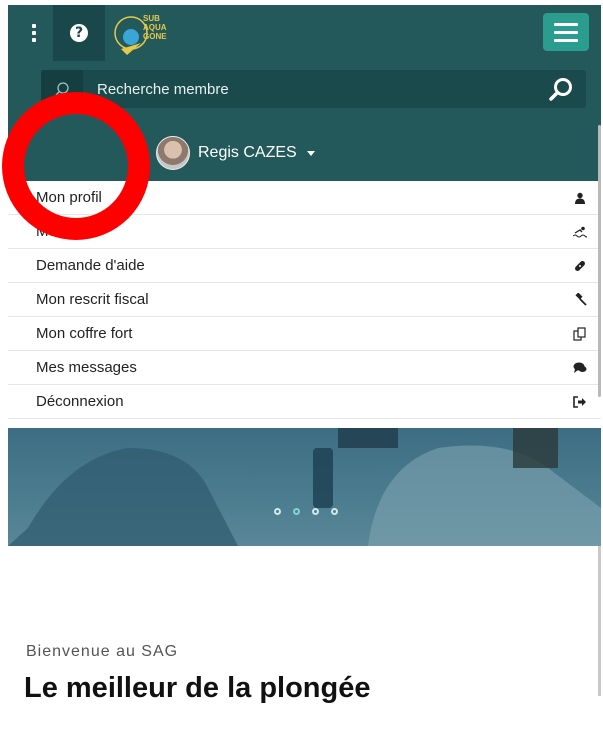 This screenshot has height=731, width=603. I want to click on menu-item-label: Mon coffre fort, so click(84, 333).